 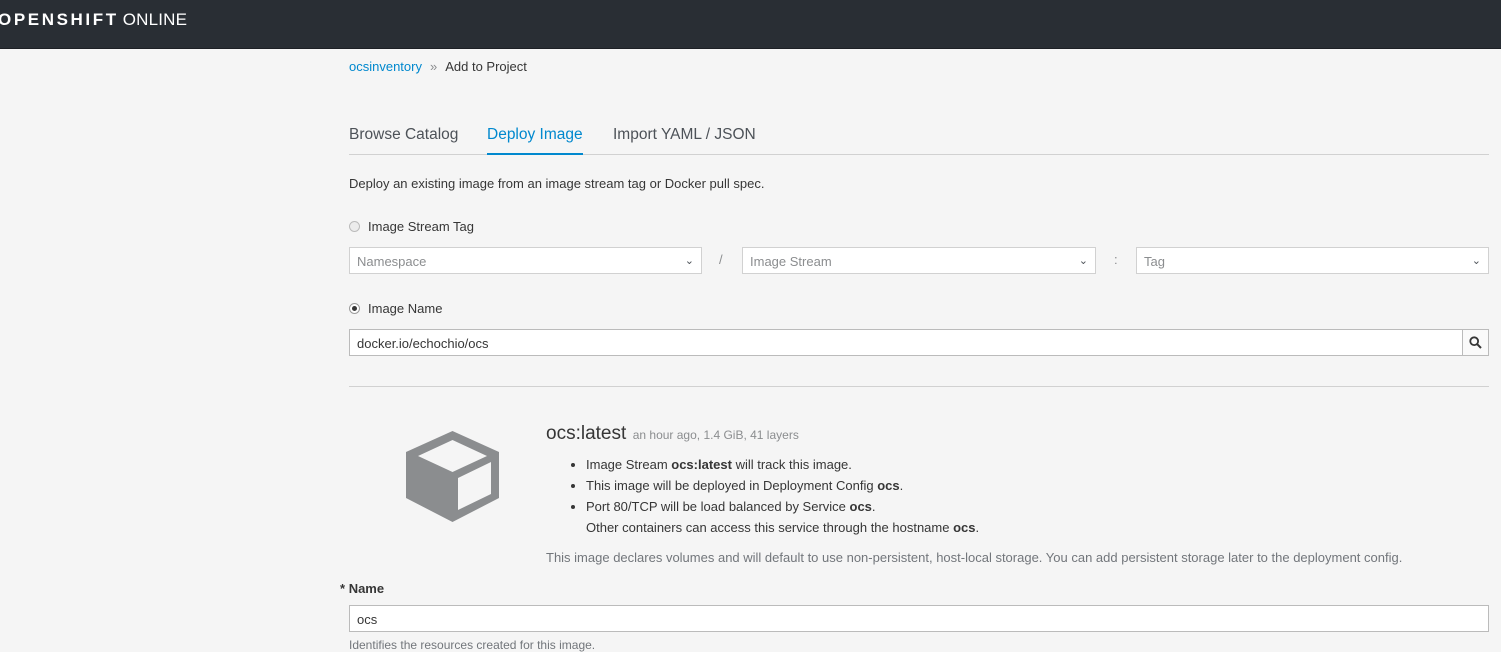 I want to click on search-icon, so click(x=1475, y=342).